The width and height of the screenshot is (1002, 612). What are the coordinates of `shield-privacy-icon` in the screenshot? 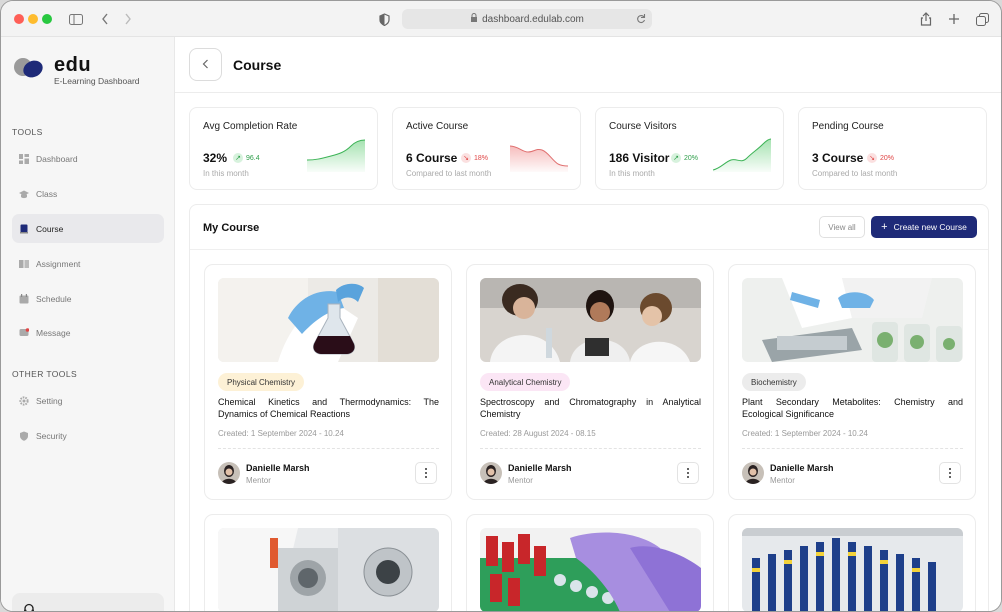 It's located at (384, 19).